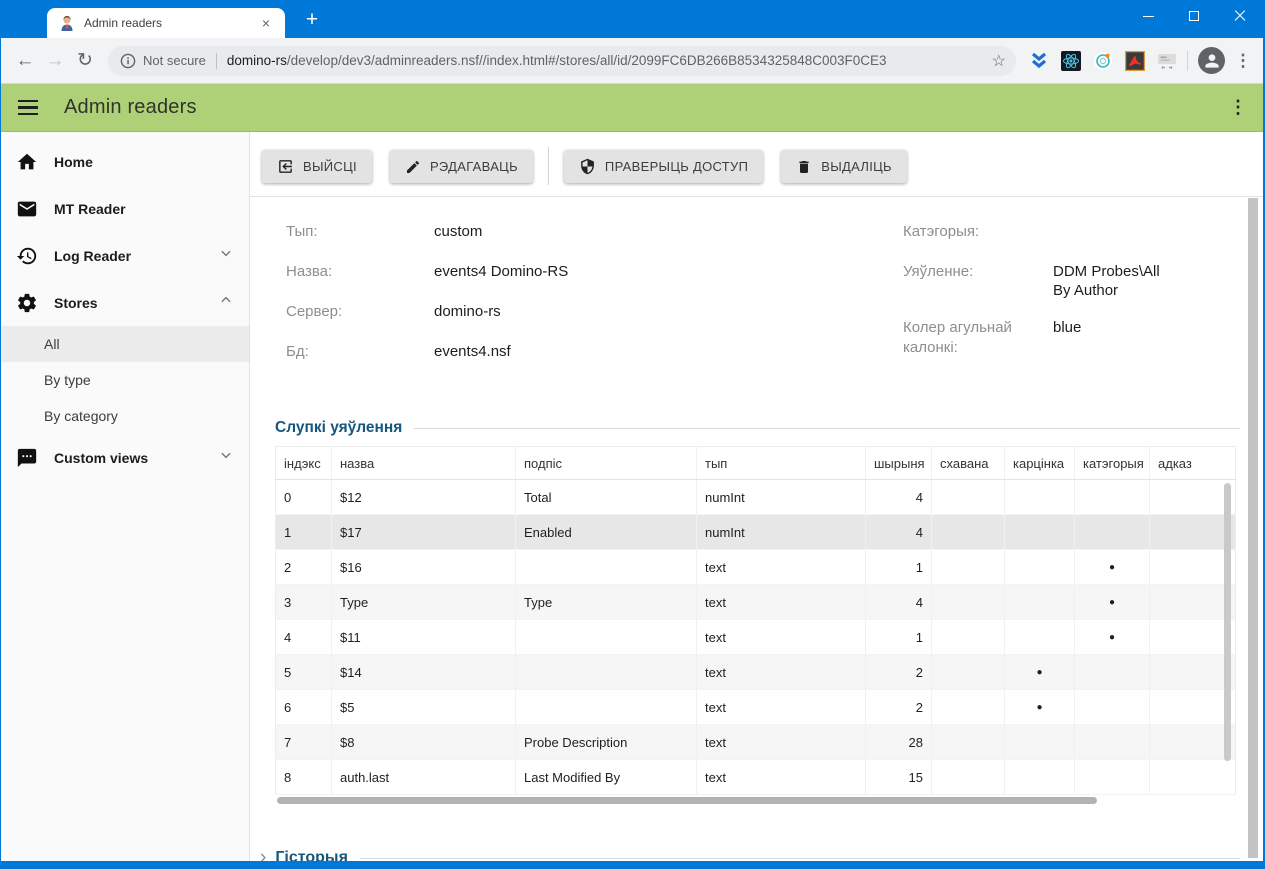 This screenshot has width=1265, height=869. Describe the element at coordinates (676, 166) in the screenshot. I see `check-access-button-label: ПРАВЕРЫЦЬ ДОСТУП` at that location.